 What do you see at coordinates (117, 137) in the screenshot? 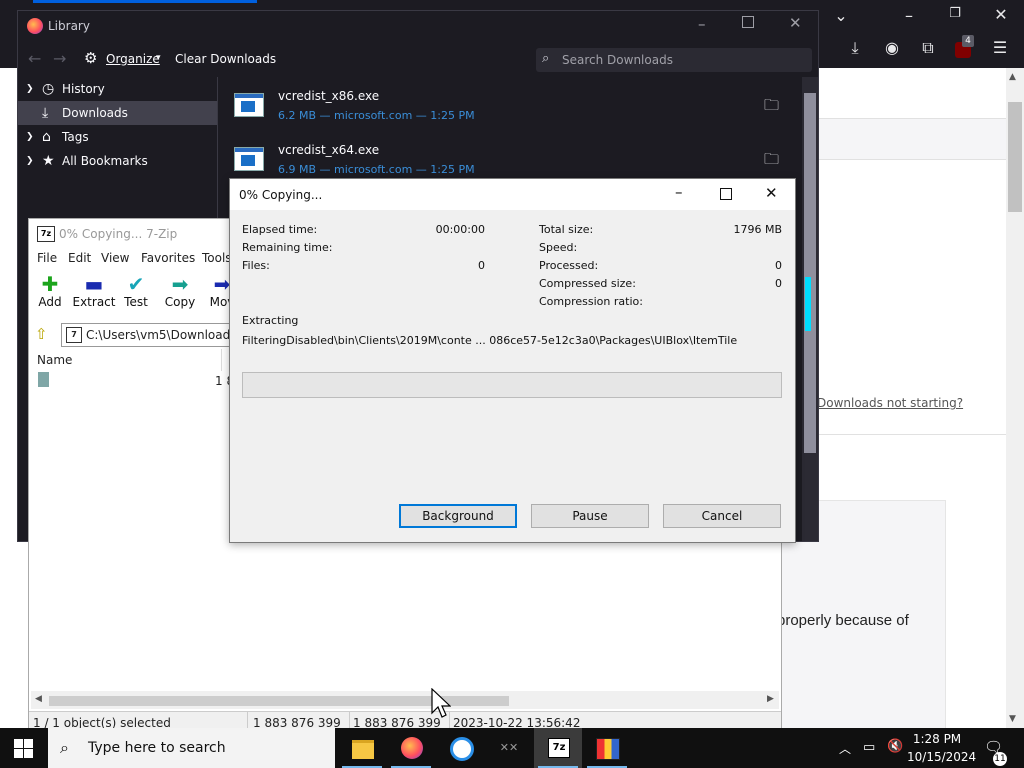
I see `sidebar-item-tags: ❯ ⌂ Tags` at bounding box center [117, 137].